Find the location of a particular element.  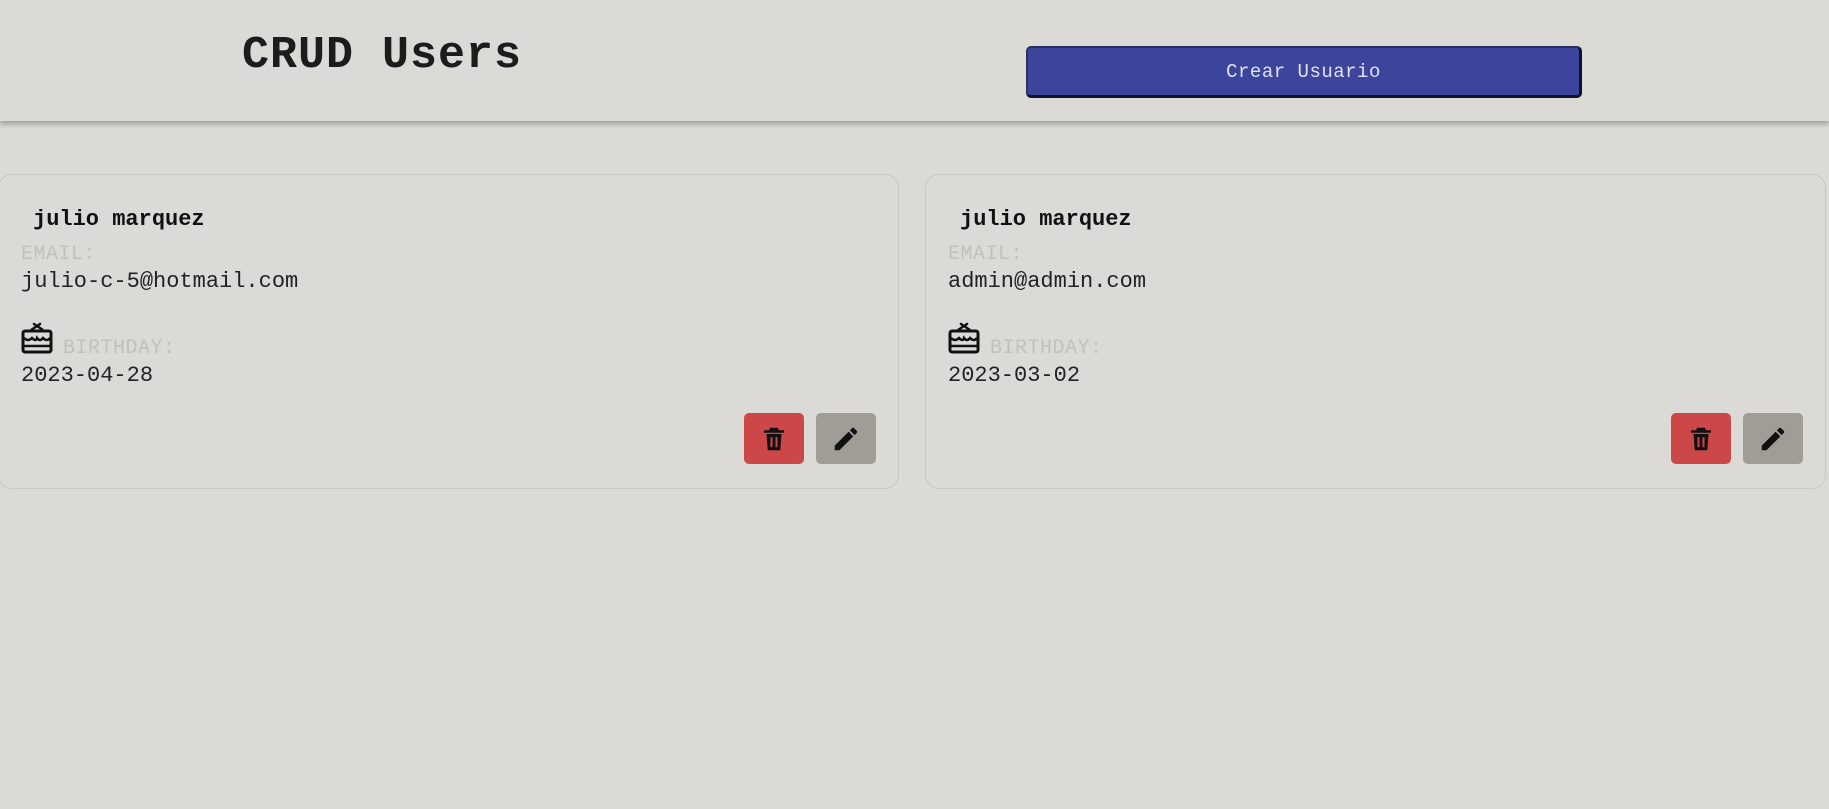

page-title: CRUD Users is located at coordinates (382, 55).